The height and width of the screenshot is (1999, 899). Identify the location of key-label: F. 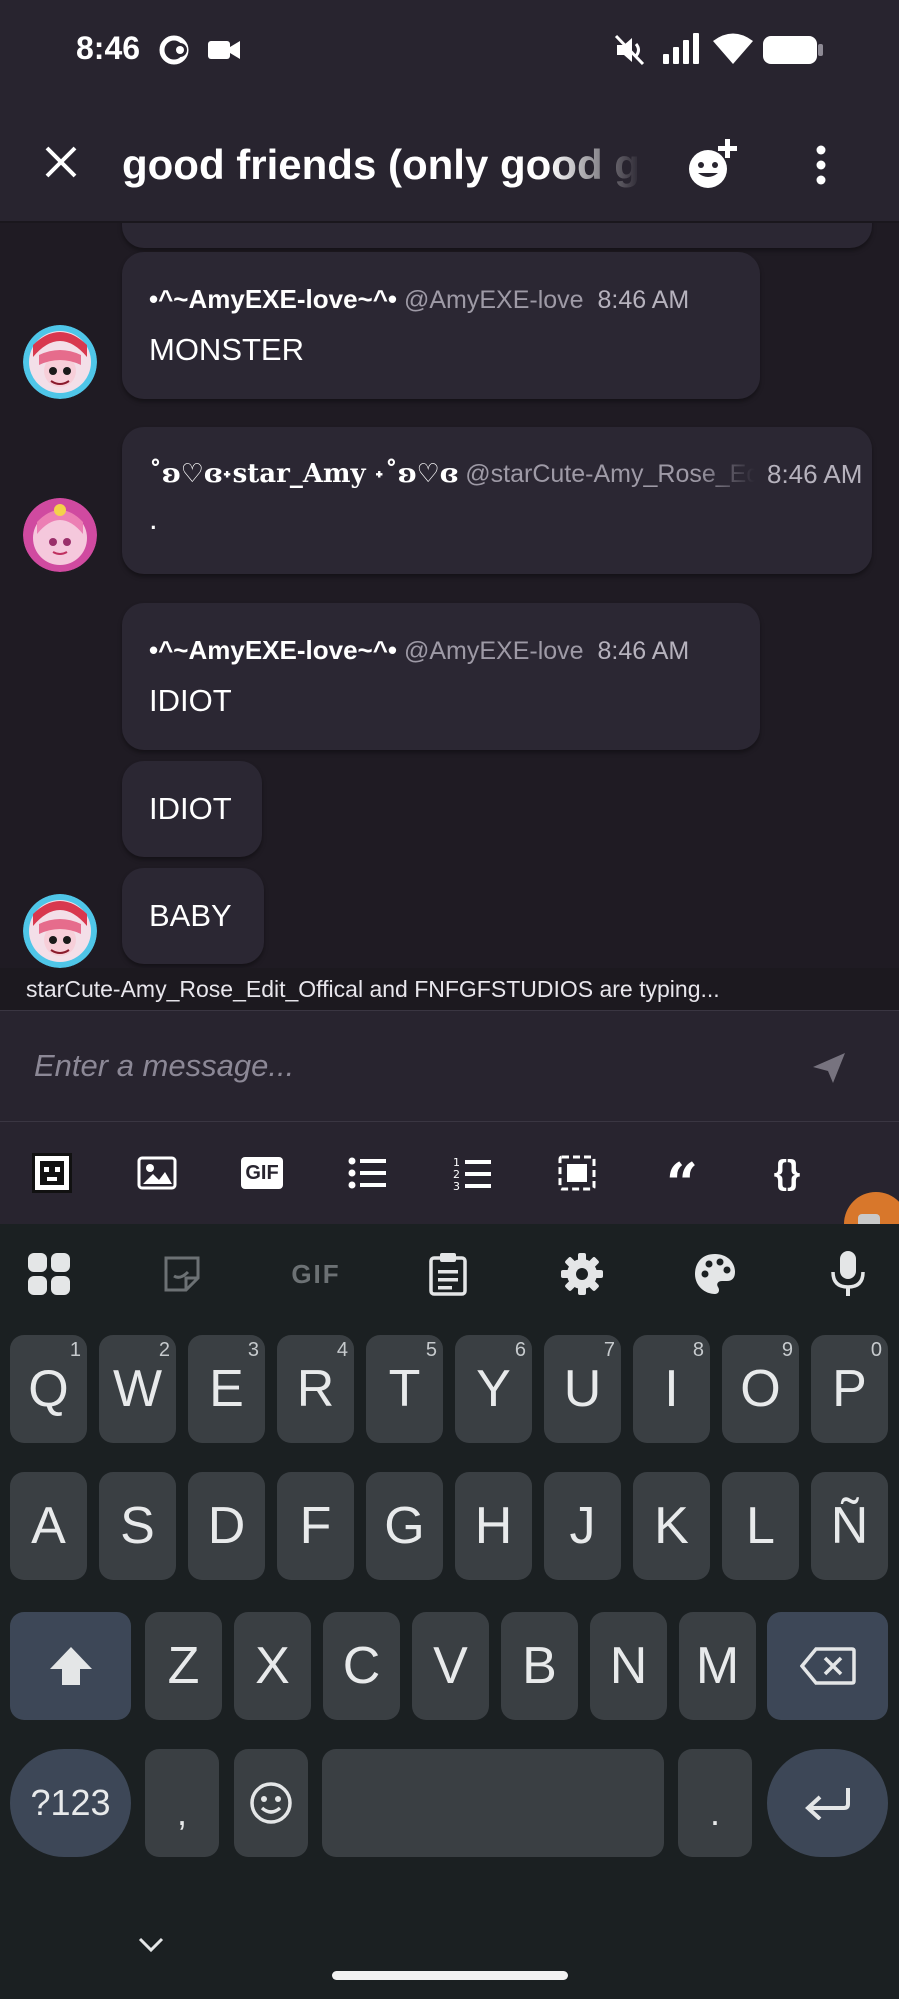
(315, 1526).